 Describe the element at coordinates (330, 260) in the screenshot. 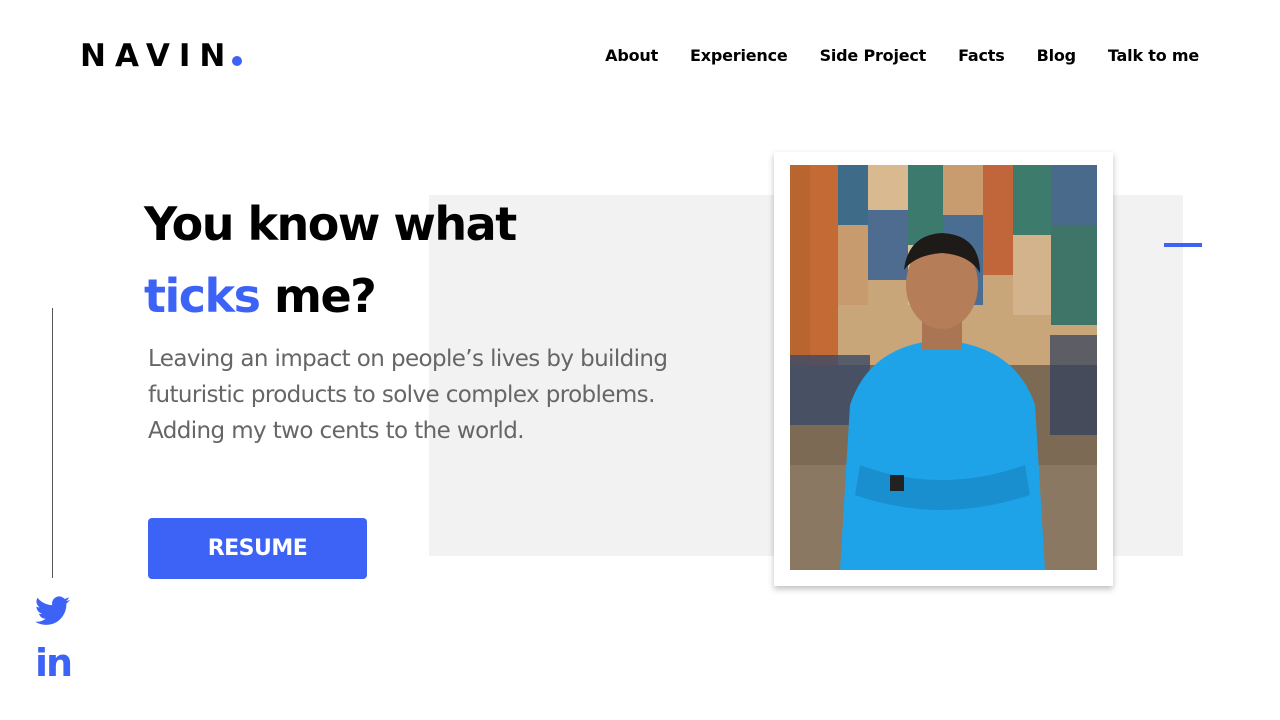

I see `hero-headline: You know what ticks me?` at that location.